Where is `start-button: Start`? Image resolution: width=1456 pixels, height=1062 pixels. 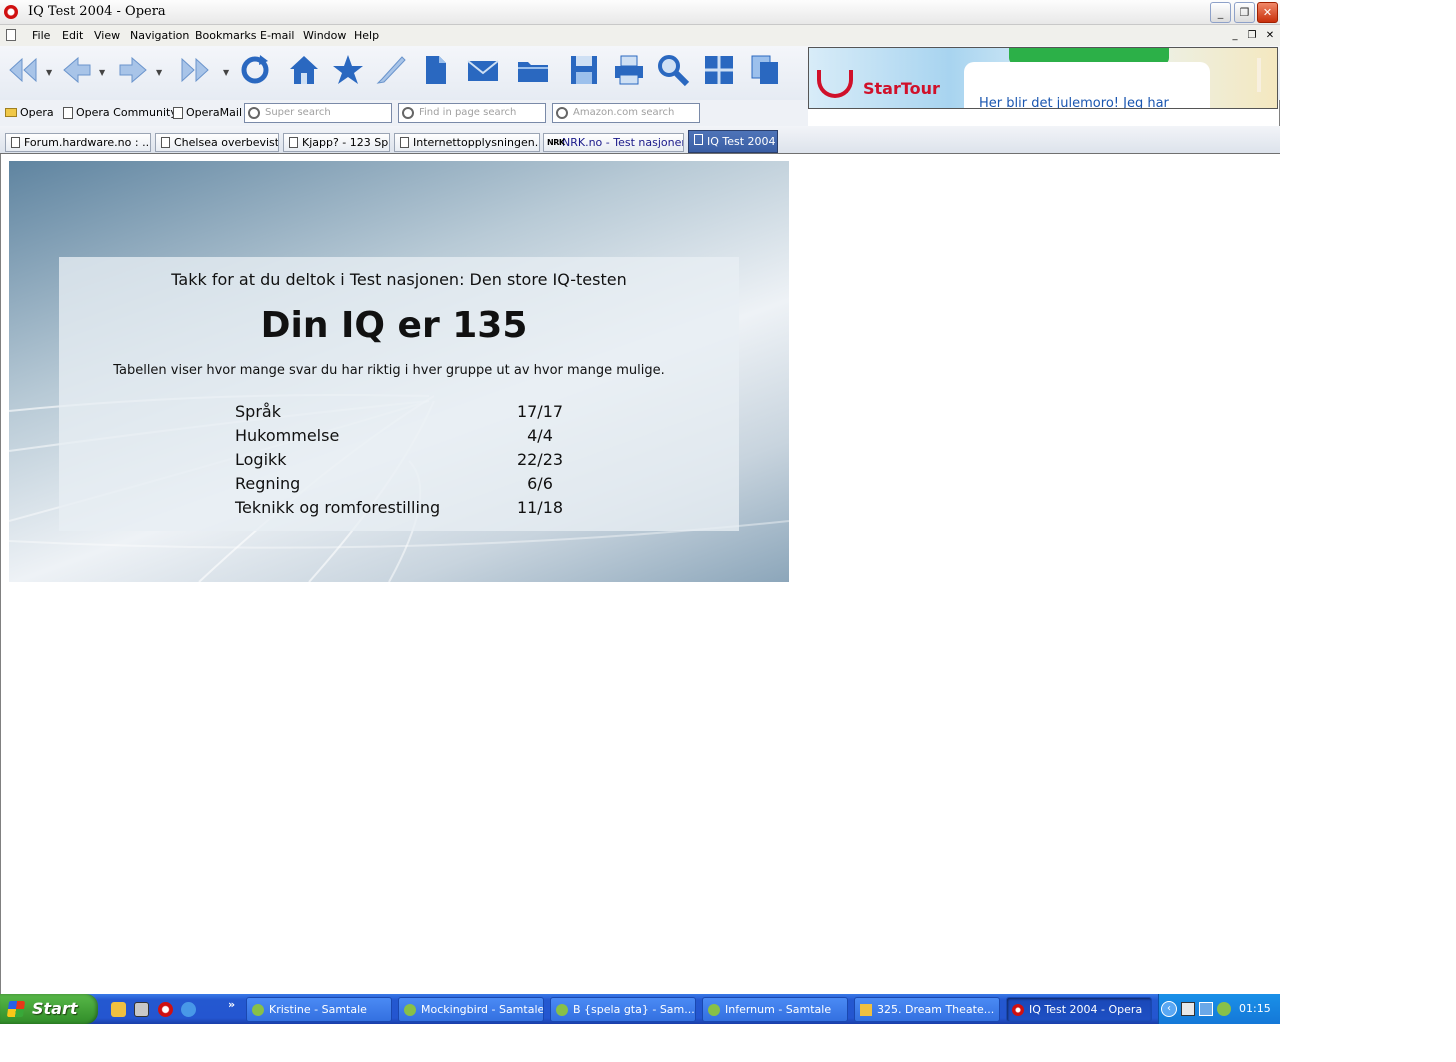
start-button: Start is located at coordinates (49, 1009).